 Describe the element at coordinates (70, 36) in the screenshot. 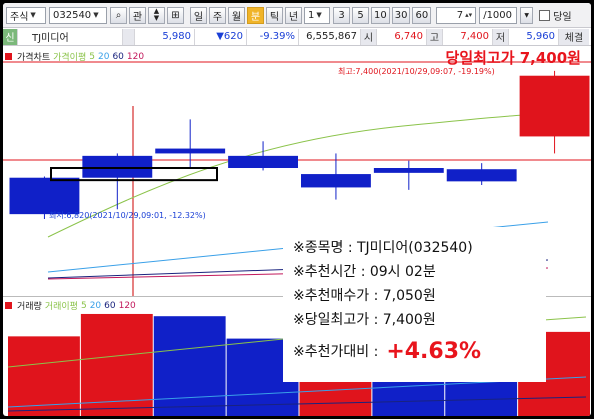

I see `stock-name: TJ미디어` at that location.